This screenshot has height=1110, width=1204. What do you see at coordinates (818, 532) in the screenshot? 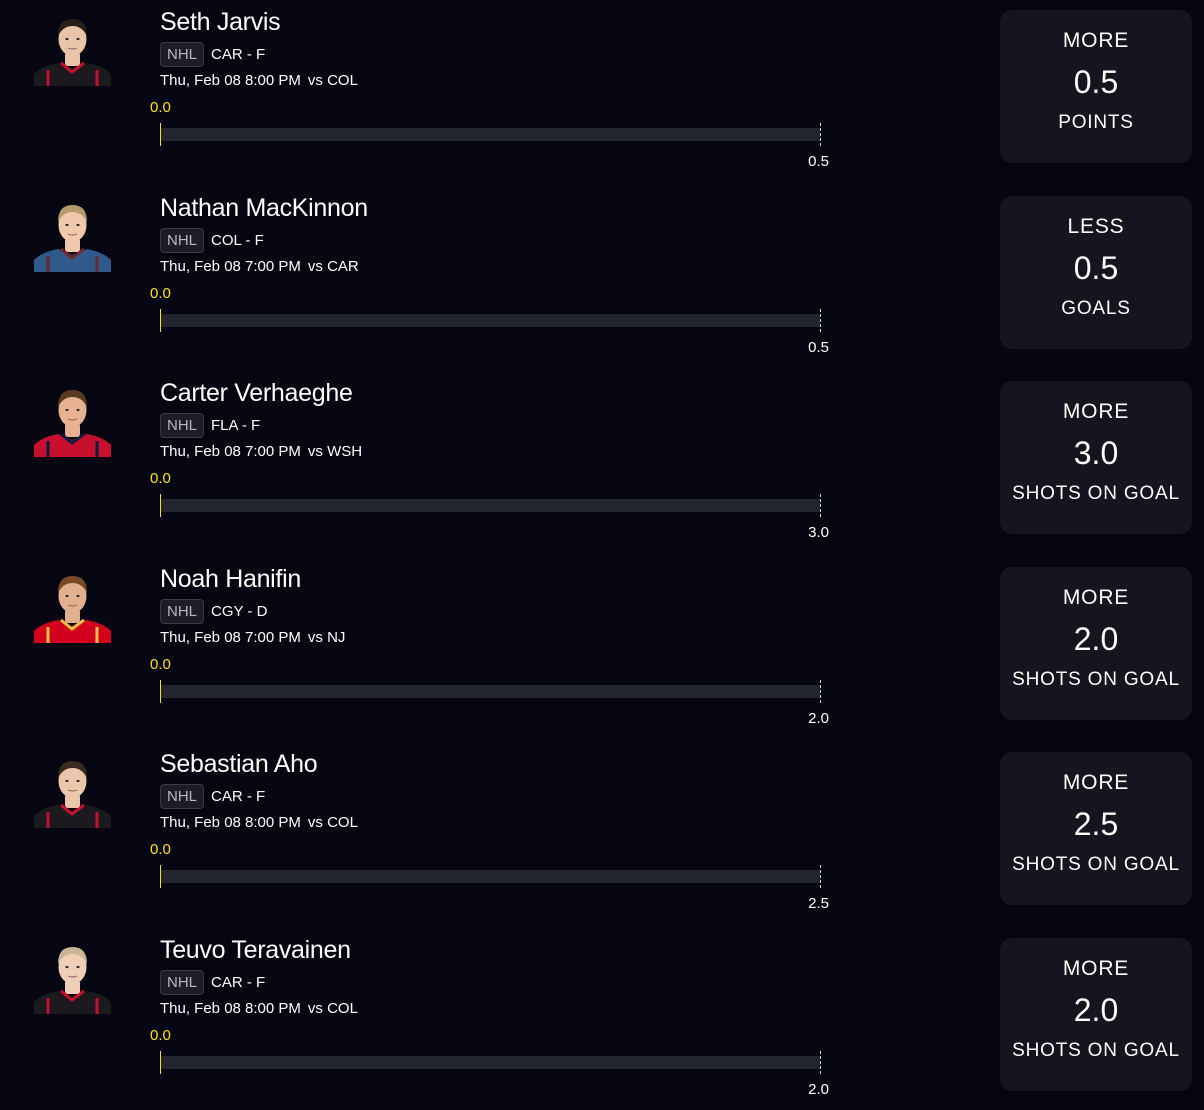
I see `line-value: 3.0` at bounding box center [818, 532].